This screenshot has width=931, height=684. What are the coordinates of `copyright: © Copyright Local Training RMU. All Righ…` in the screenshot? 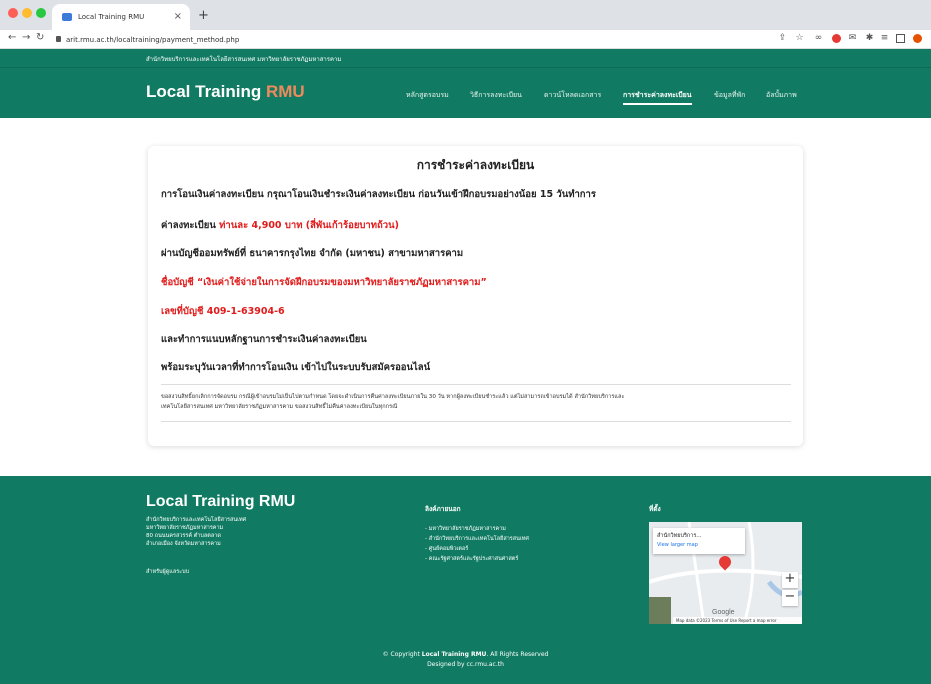 It's located at (465, 660).